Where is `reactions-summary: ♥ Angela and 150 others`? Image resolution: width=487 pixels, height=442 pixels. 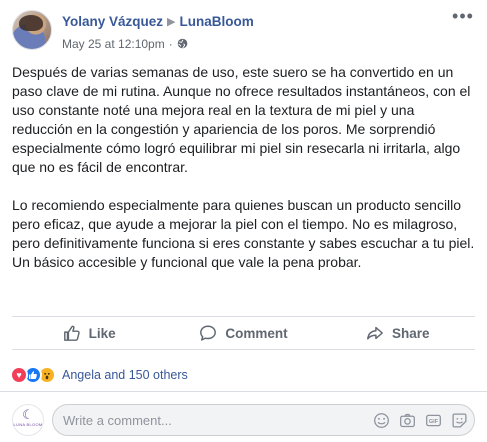 reactions-summary: ♥ Angela and 150 others is located at coordinates (99, 375).